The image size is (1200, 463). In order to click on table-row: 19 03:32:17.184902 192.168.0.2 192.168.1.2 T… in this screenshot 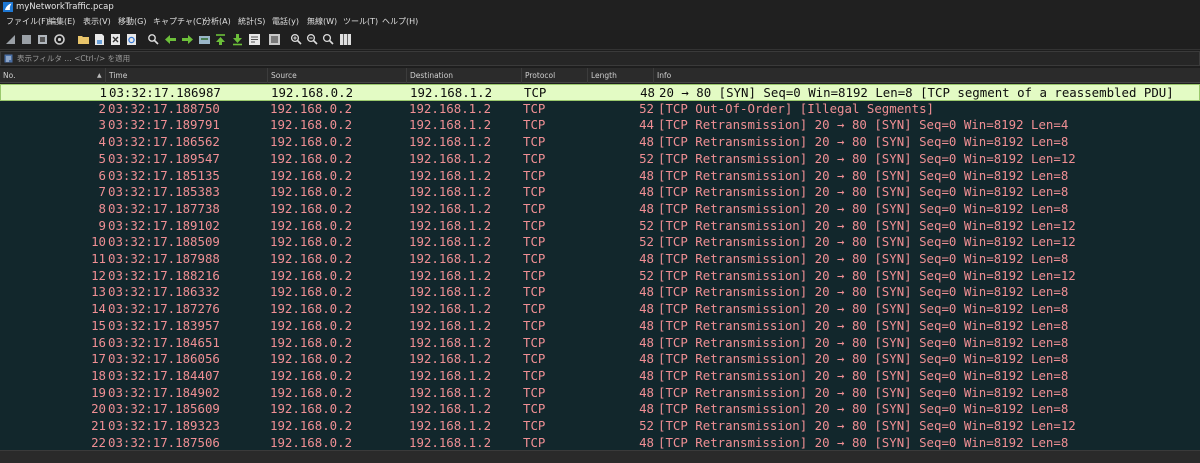, I will do `click(600, 393)`.